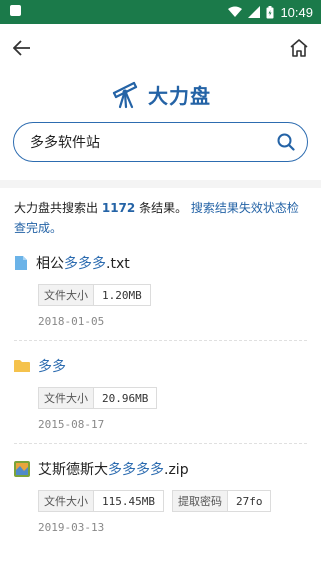 The width and height of the screenshot is (321, 570). What do you see at coordinates (98, 398) in the screenshot?
I see `file-size-tag: 文件大小 20.96MB` at bounding box center [98, 398].